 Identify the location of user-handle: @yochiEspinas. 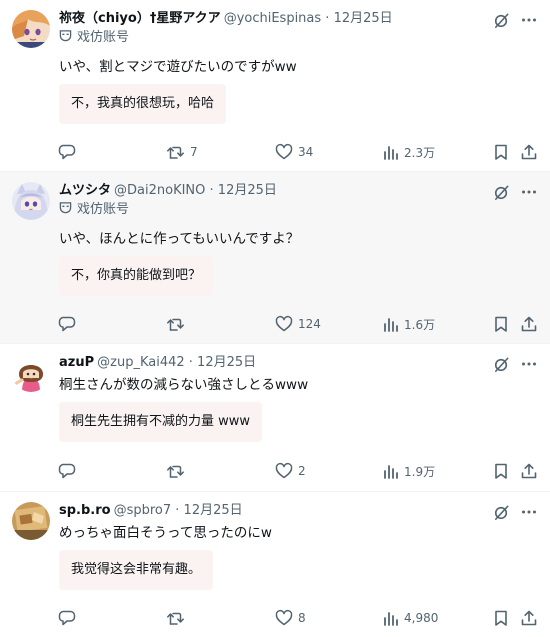
(272, 18).